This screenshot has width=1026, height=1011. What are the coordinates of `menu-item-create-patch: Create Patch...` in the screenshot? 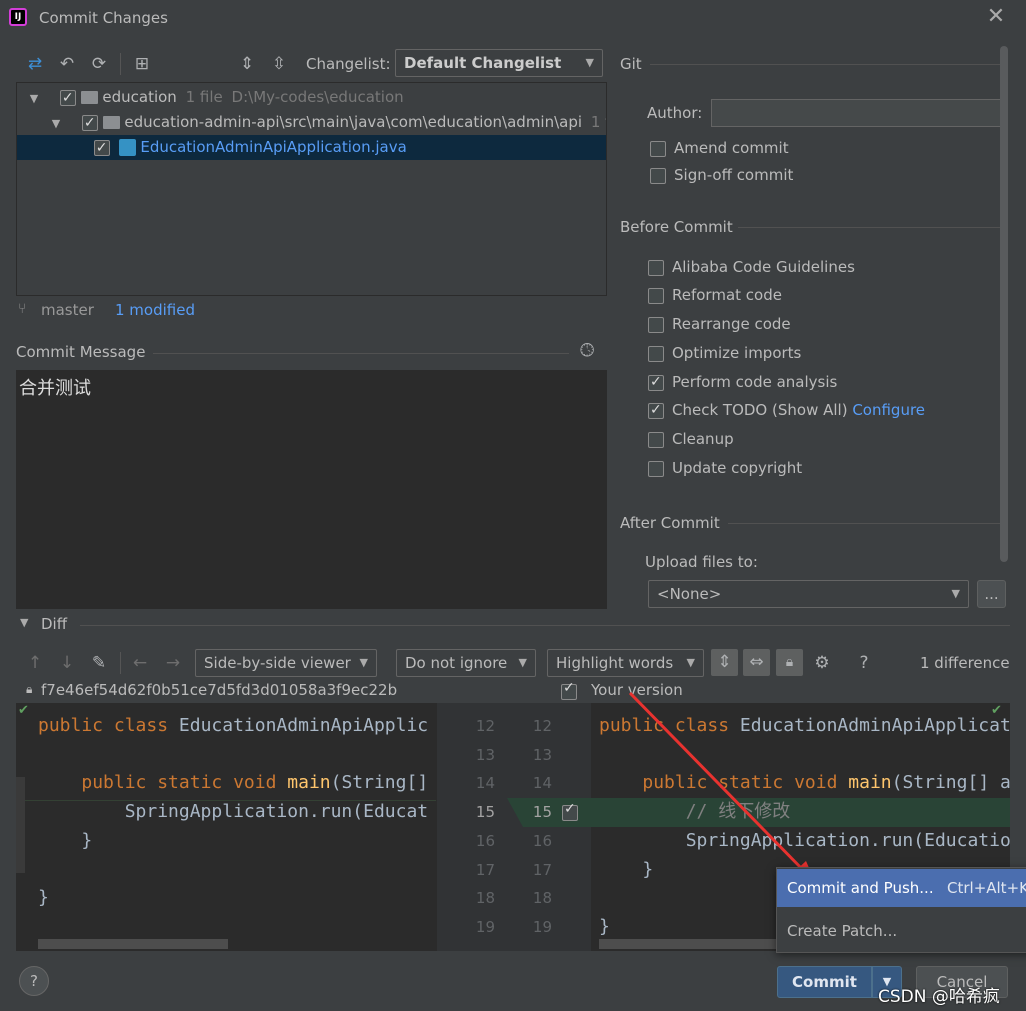 It's located at (901, 931).